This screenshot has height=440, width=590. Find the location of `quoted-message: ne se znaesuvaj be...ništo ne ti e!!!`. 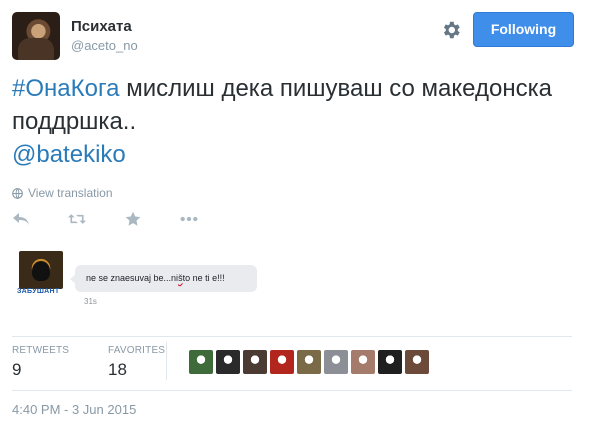

quoted-message: ne se znaesuvaj be...ništo ne ti e!!! is located at coordinates (163, 278).